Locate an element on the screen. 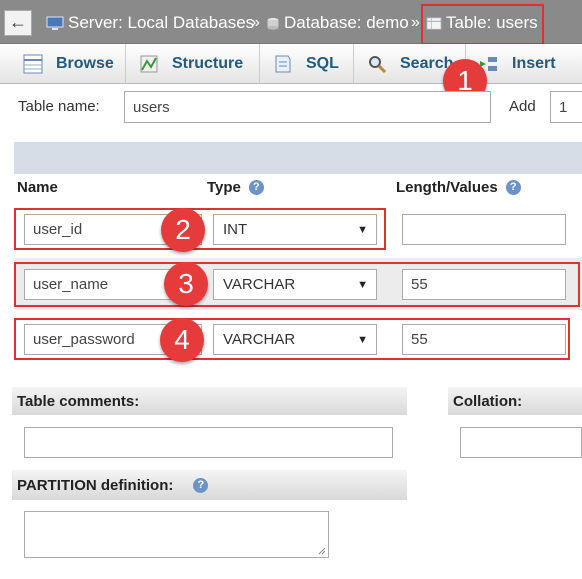 The width and height of the screenshot is (582, 579). breadcrumb-server-label: Server: Local Databases is located at coordinates (161, 22).